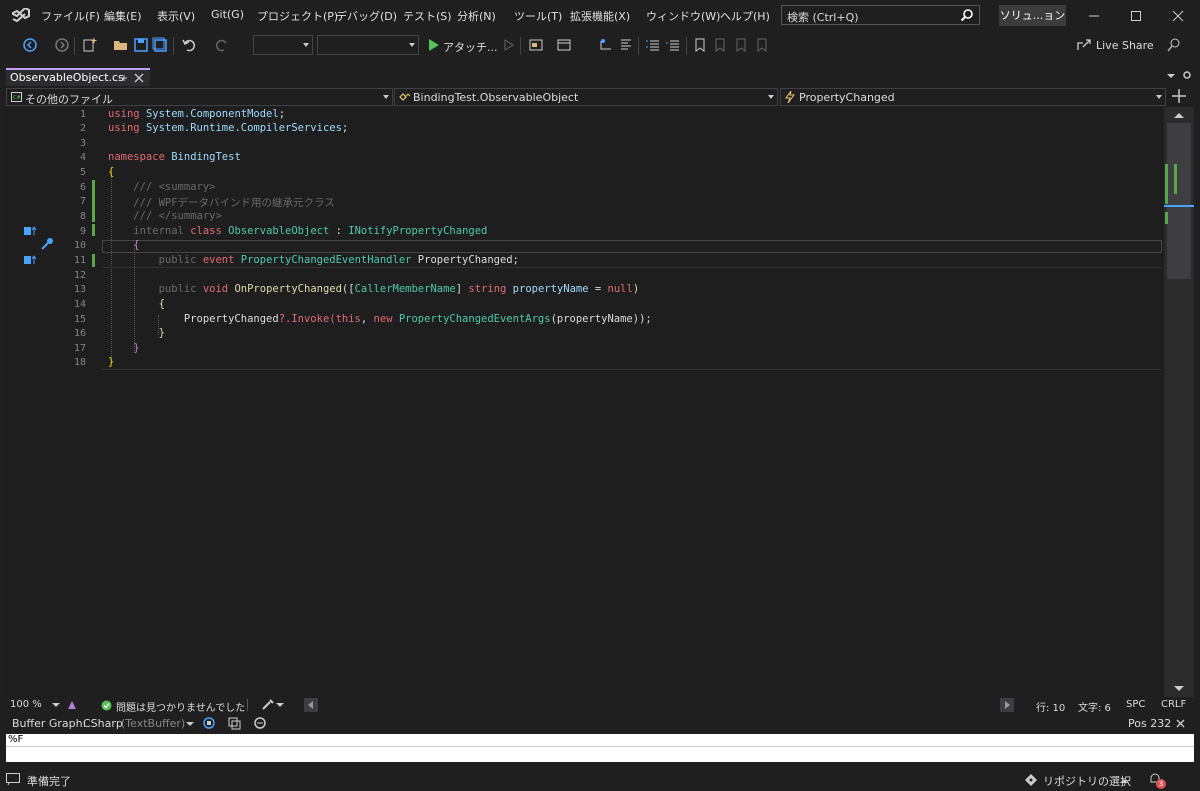  I want to click on format-document-icon, so click(626, 45).